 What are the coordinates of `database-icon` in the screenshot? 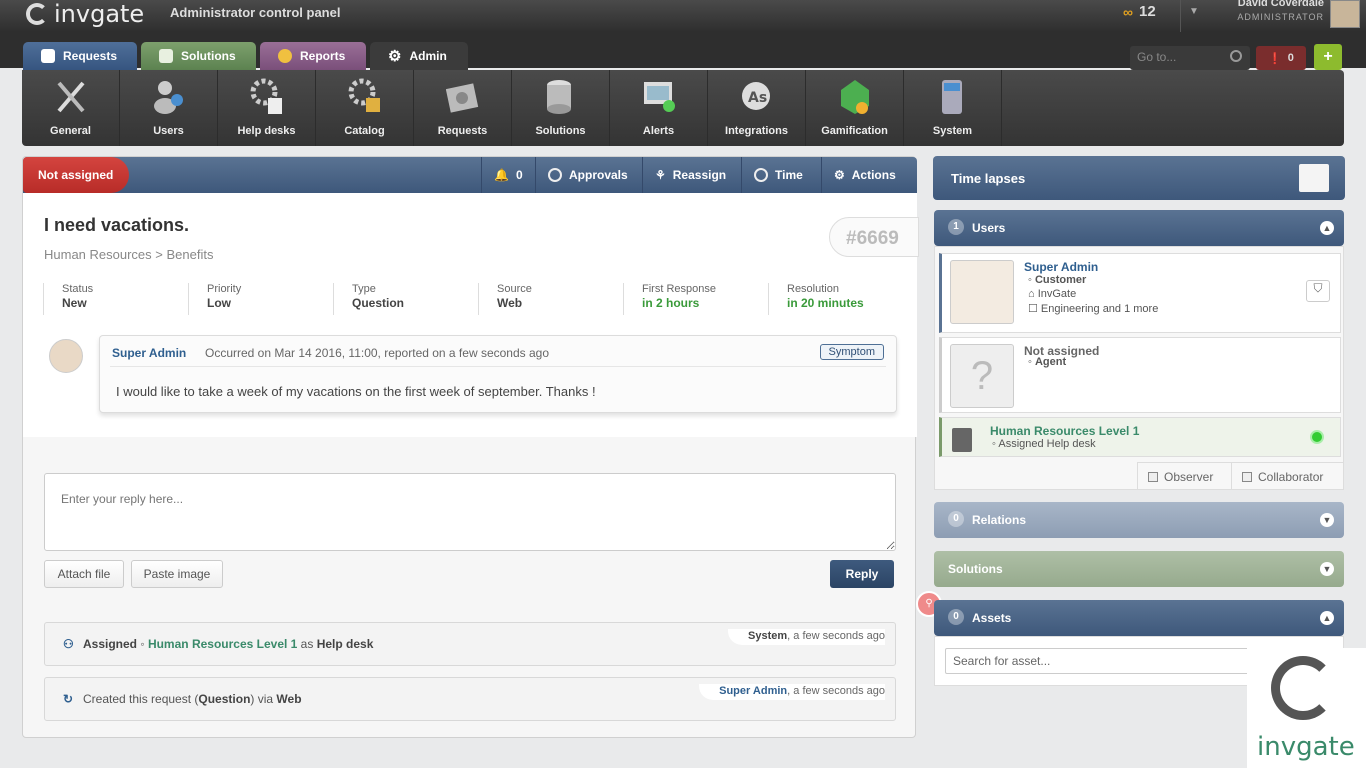 It's located at (559, 97).